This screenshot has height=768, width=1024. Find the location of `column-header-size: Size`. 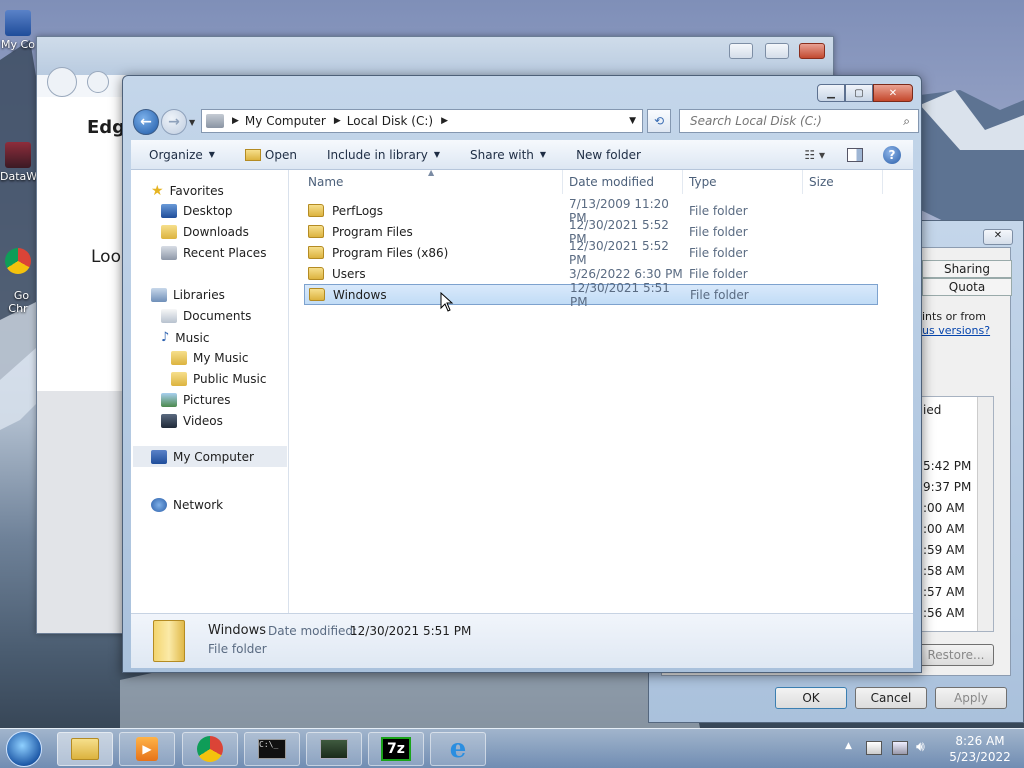

column-header-size: Size is located at coordinates (843, 182).